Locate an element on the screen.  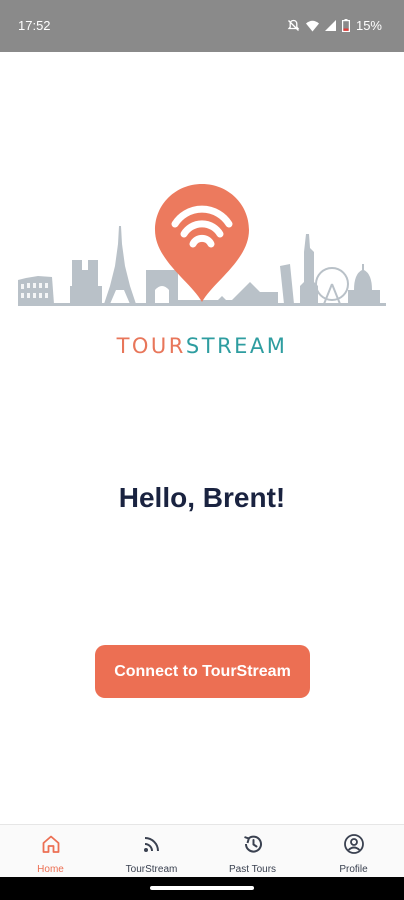
stream-icon is located at coordinates (152, 844).